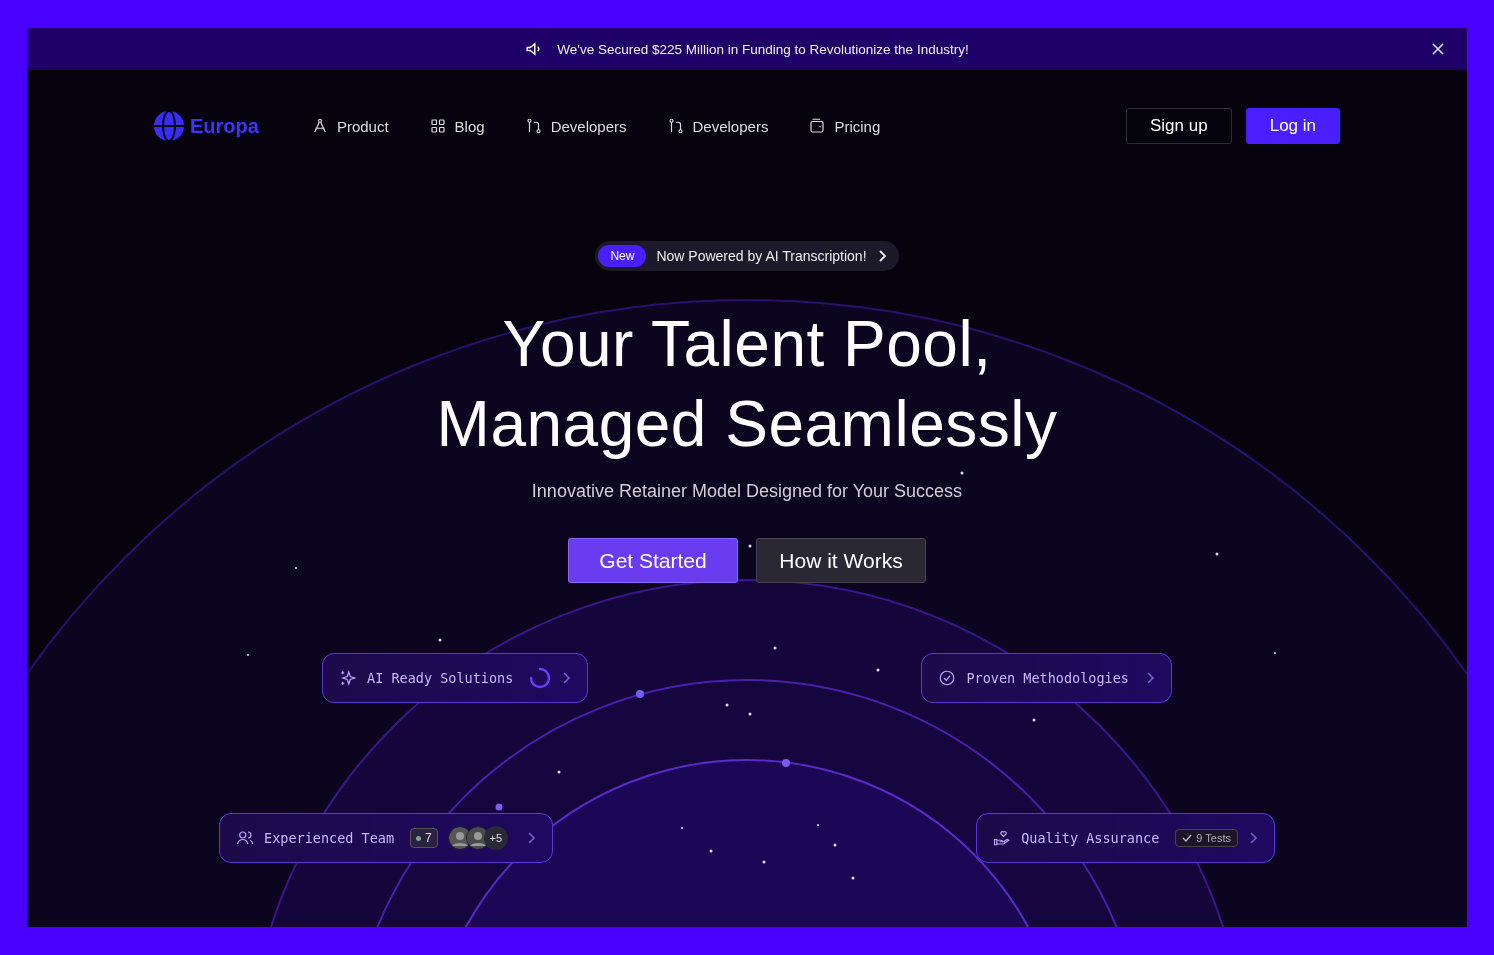 The image size is (1494, 955). What do you see at coordinates (349, 126) in the screenshot?
I see `nav-link: Product` at bounding box center [349, 126].